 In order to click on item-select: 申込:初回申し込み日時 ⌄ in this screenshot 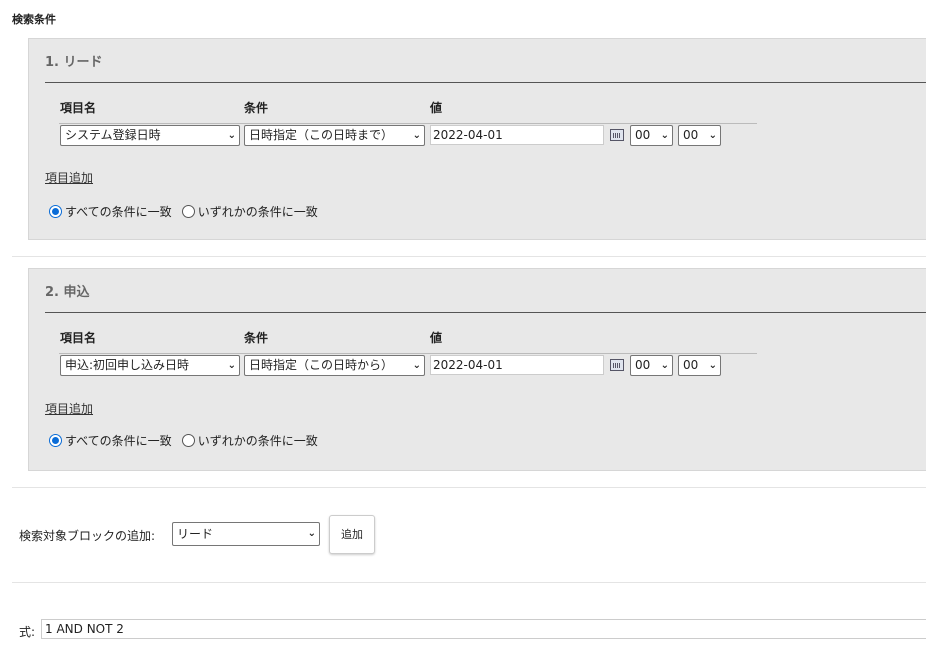, I will do `click(150, 365)`.